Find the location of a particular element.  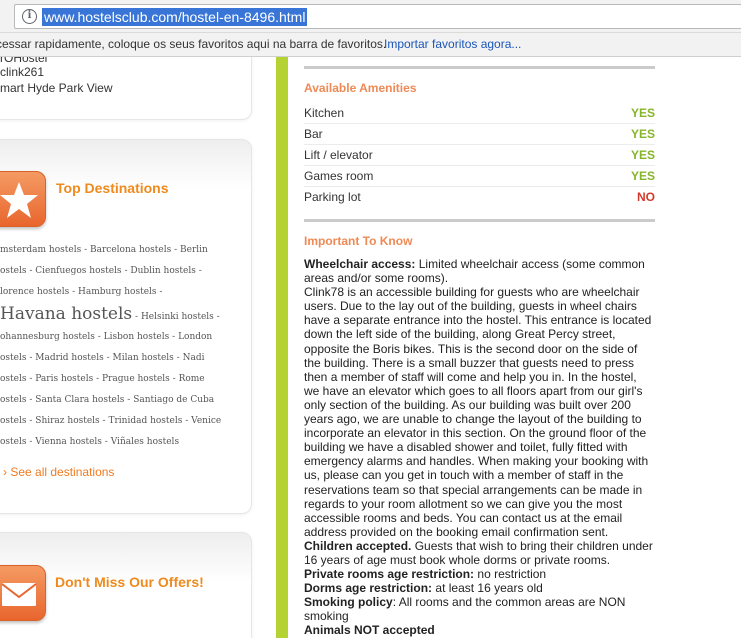

recent-hostel-item: mart Hyde Park View is located at coordinates (56, 88).